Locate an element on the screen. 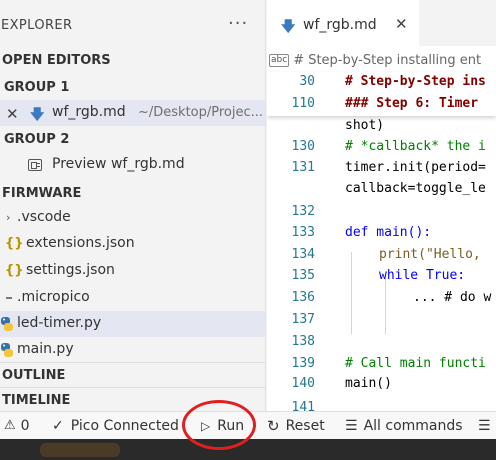  tree-item-extensions-json: {} extensions.json is located at coordinates (132, 244).